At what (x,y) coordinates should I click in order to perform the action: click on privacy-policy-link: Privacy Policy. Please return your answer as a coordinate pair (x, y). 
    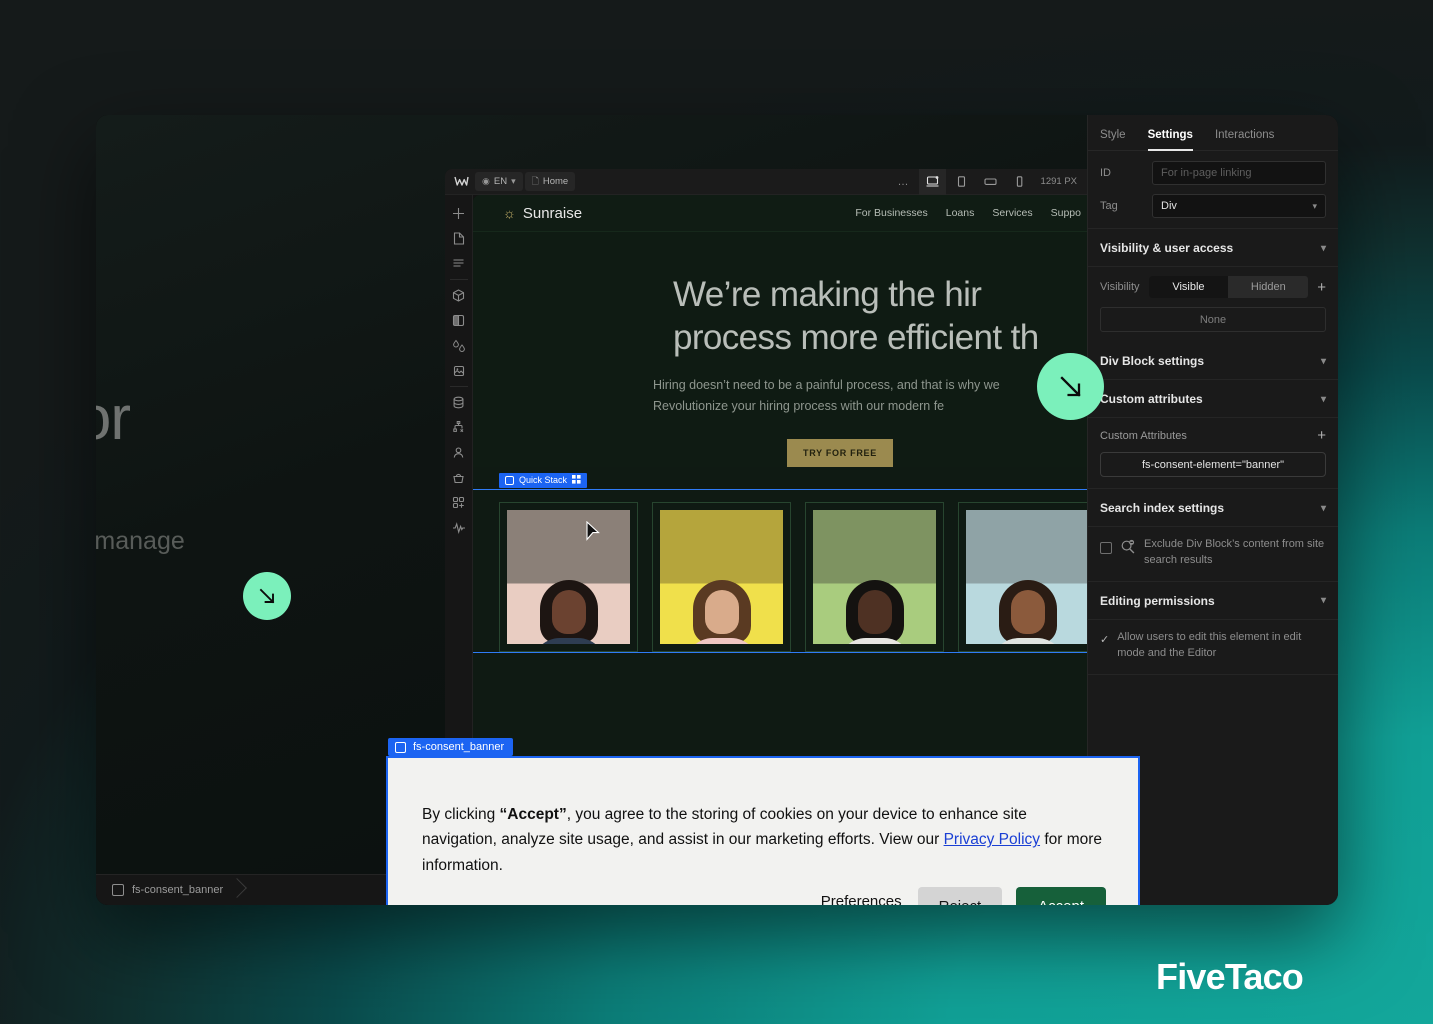
    Looking at the image, I should click on (992, 839).